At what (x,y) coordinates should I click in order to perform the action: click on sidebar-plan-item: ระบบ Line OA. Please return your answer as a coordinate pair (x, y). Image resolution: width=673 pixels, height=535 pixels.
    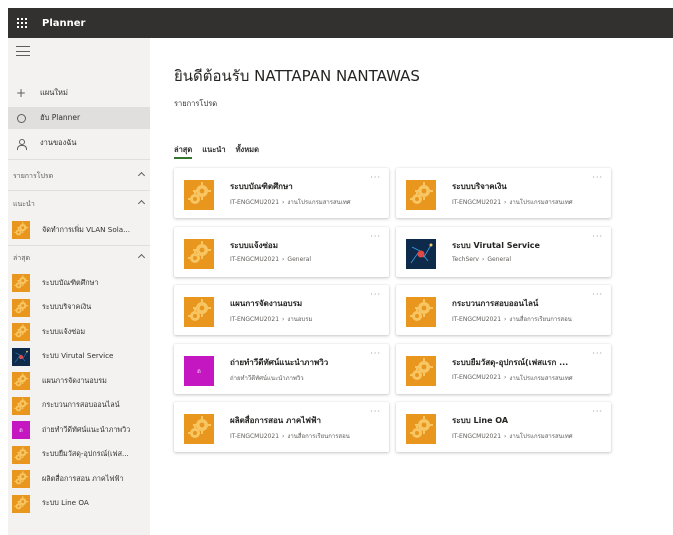
    Looking at the image, I should click on (79, 504).